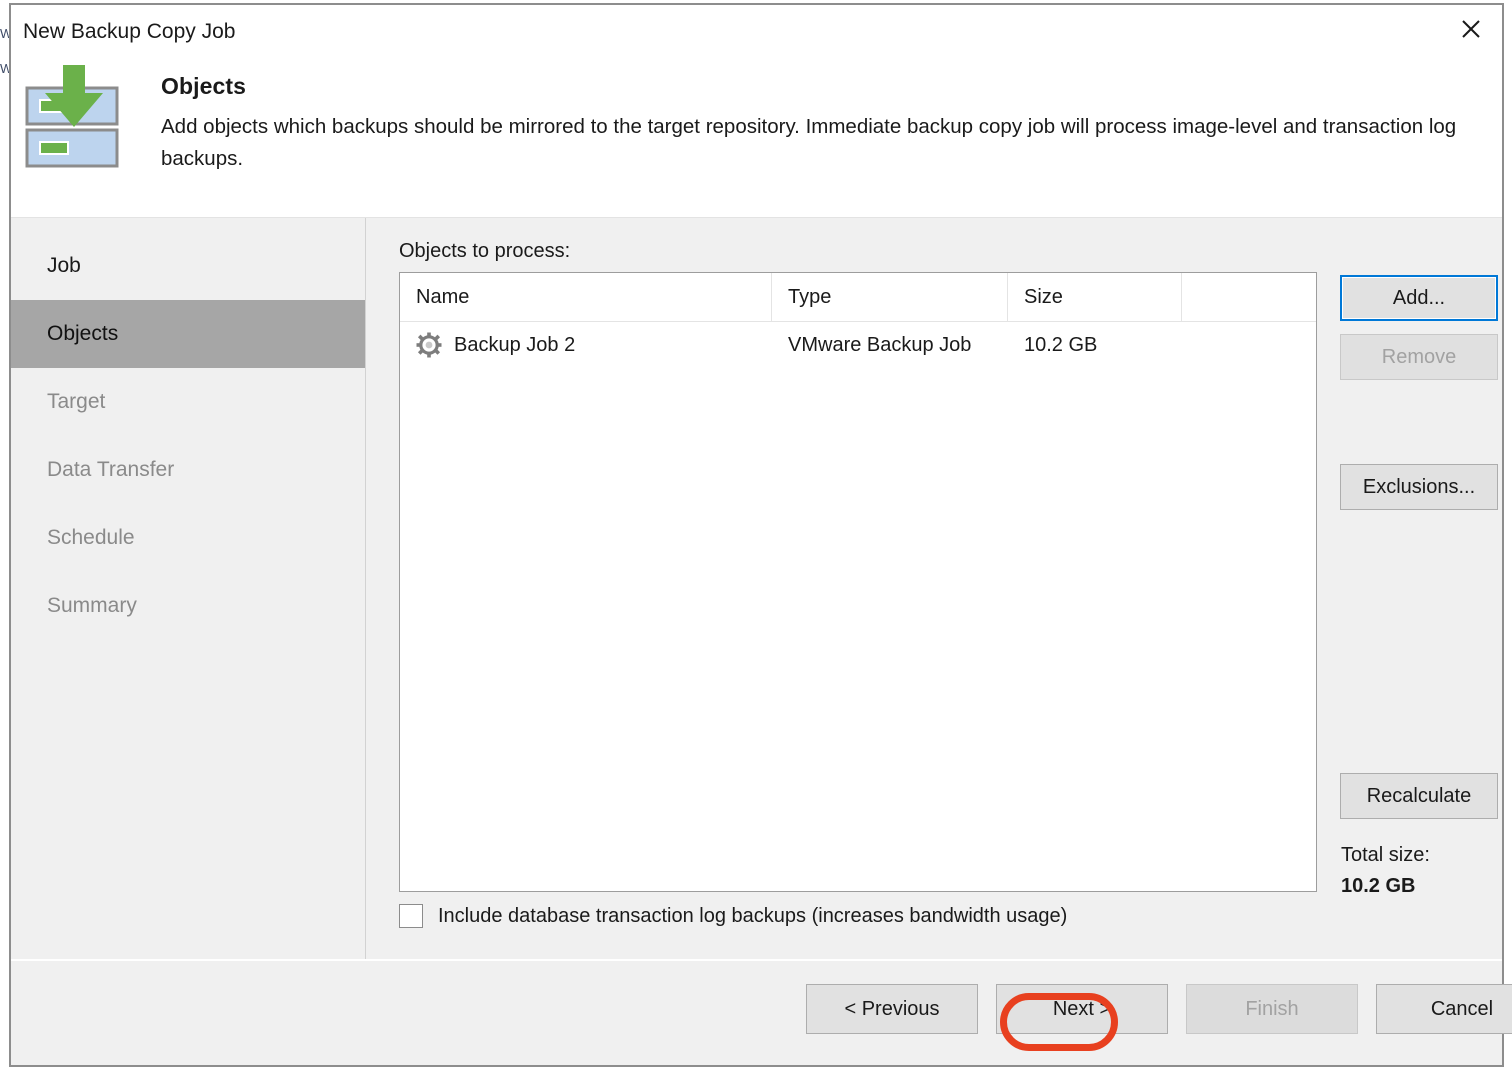 Image resolution: width=1512 pixels, height=1074 pixels. I want to click on objects-list-header: Name Type Size, so click(858, 297).